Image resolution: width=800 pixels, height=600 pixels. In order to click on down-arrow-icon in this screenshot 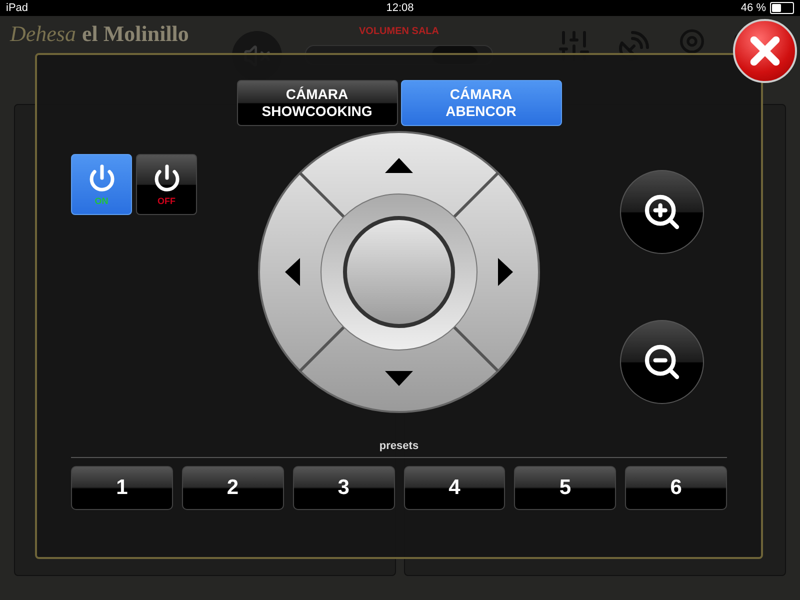, I will do `click(399, 378)`.